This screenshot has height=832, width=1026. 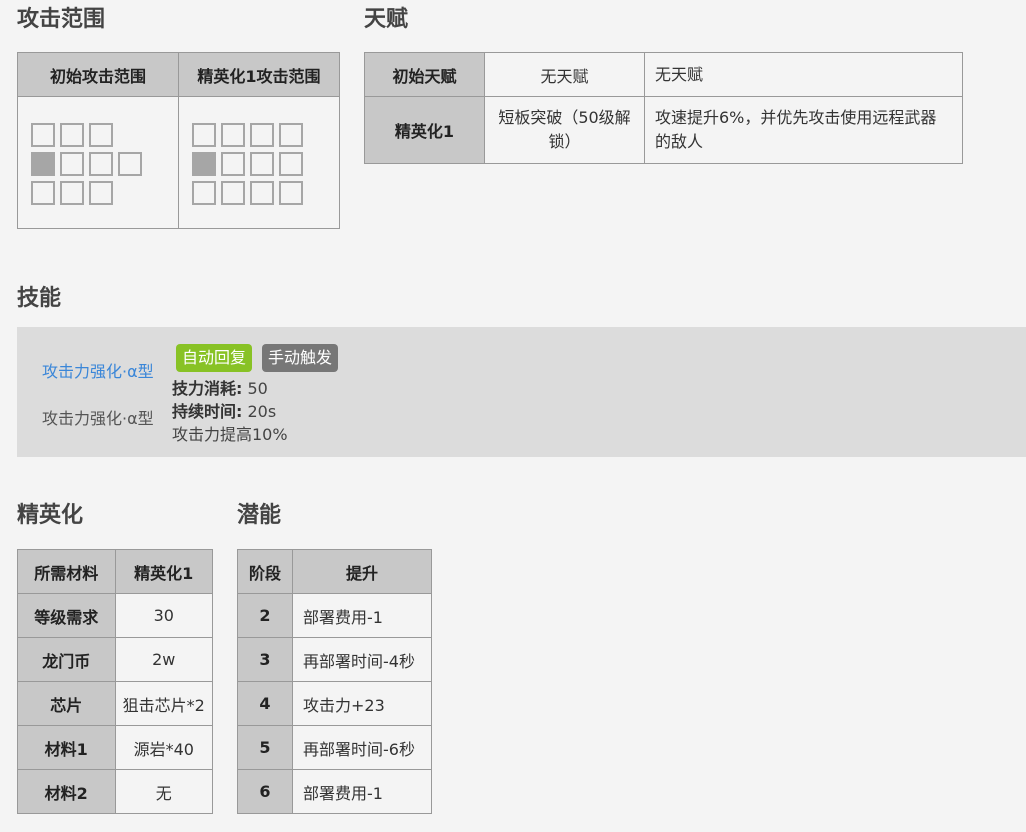 I want to click on duration-value: 20s, so click(x=262, y=411).